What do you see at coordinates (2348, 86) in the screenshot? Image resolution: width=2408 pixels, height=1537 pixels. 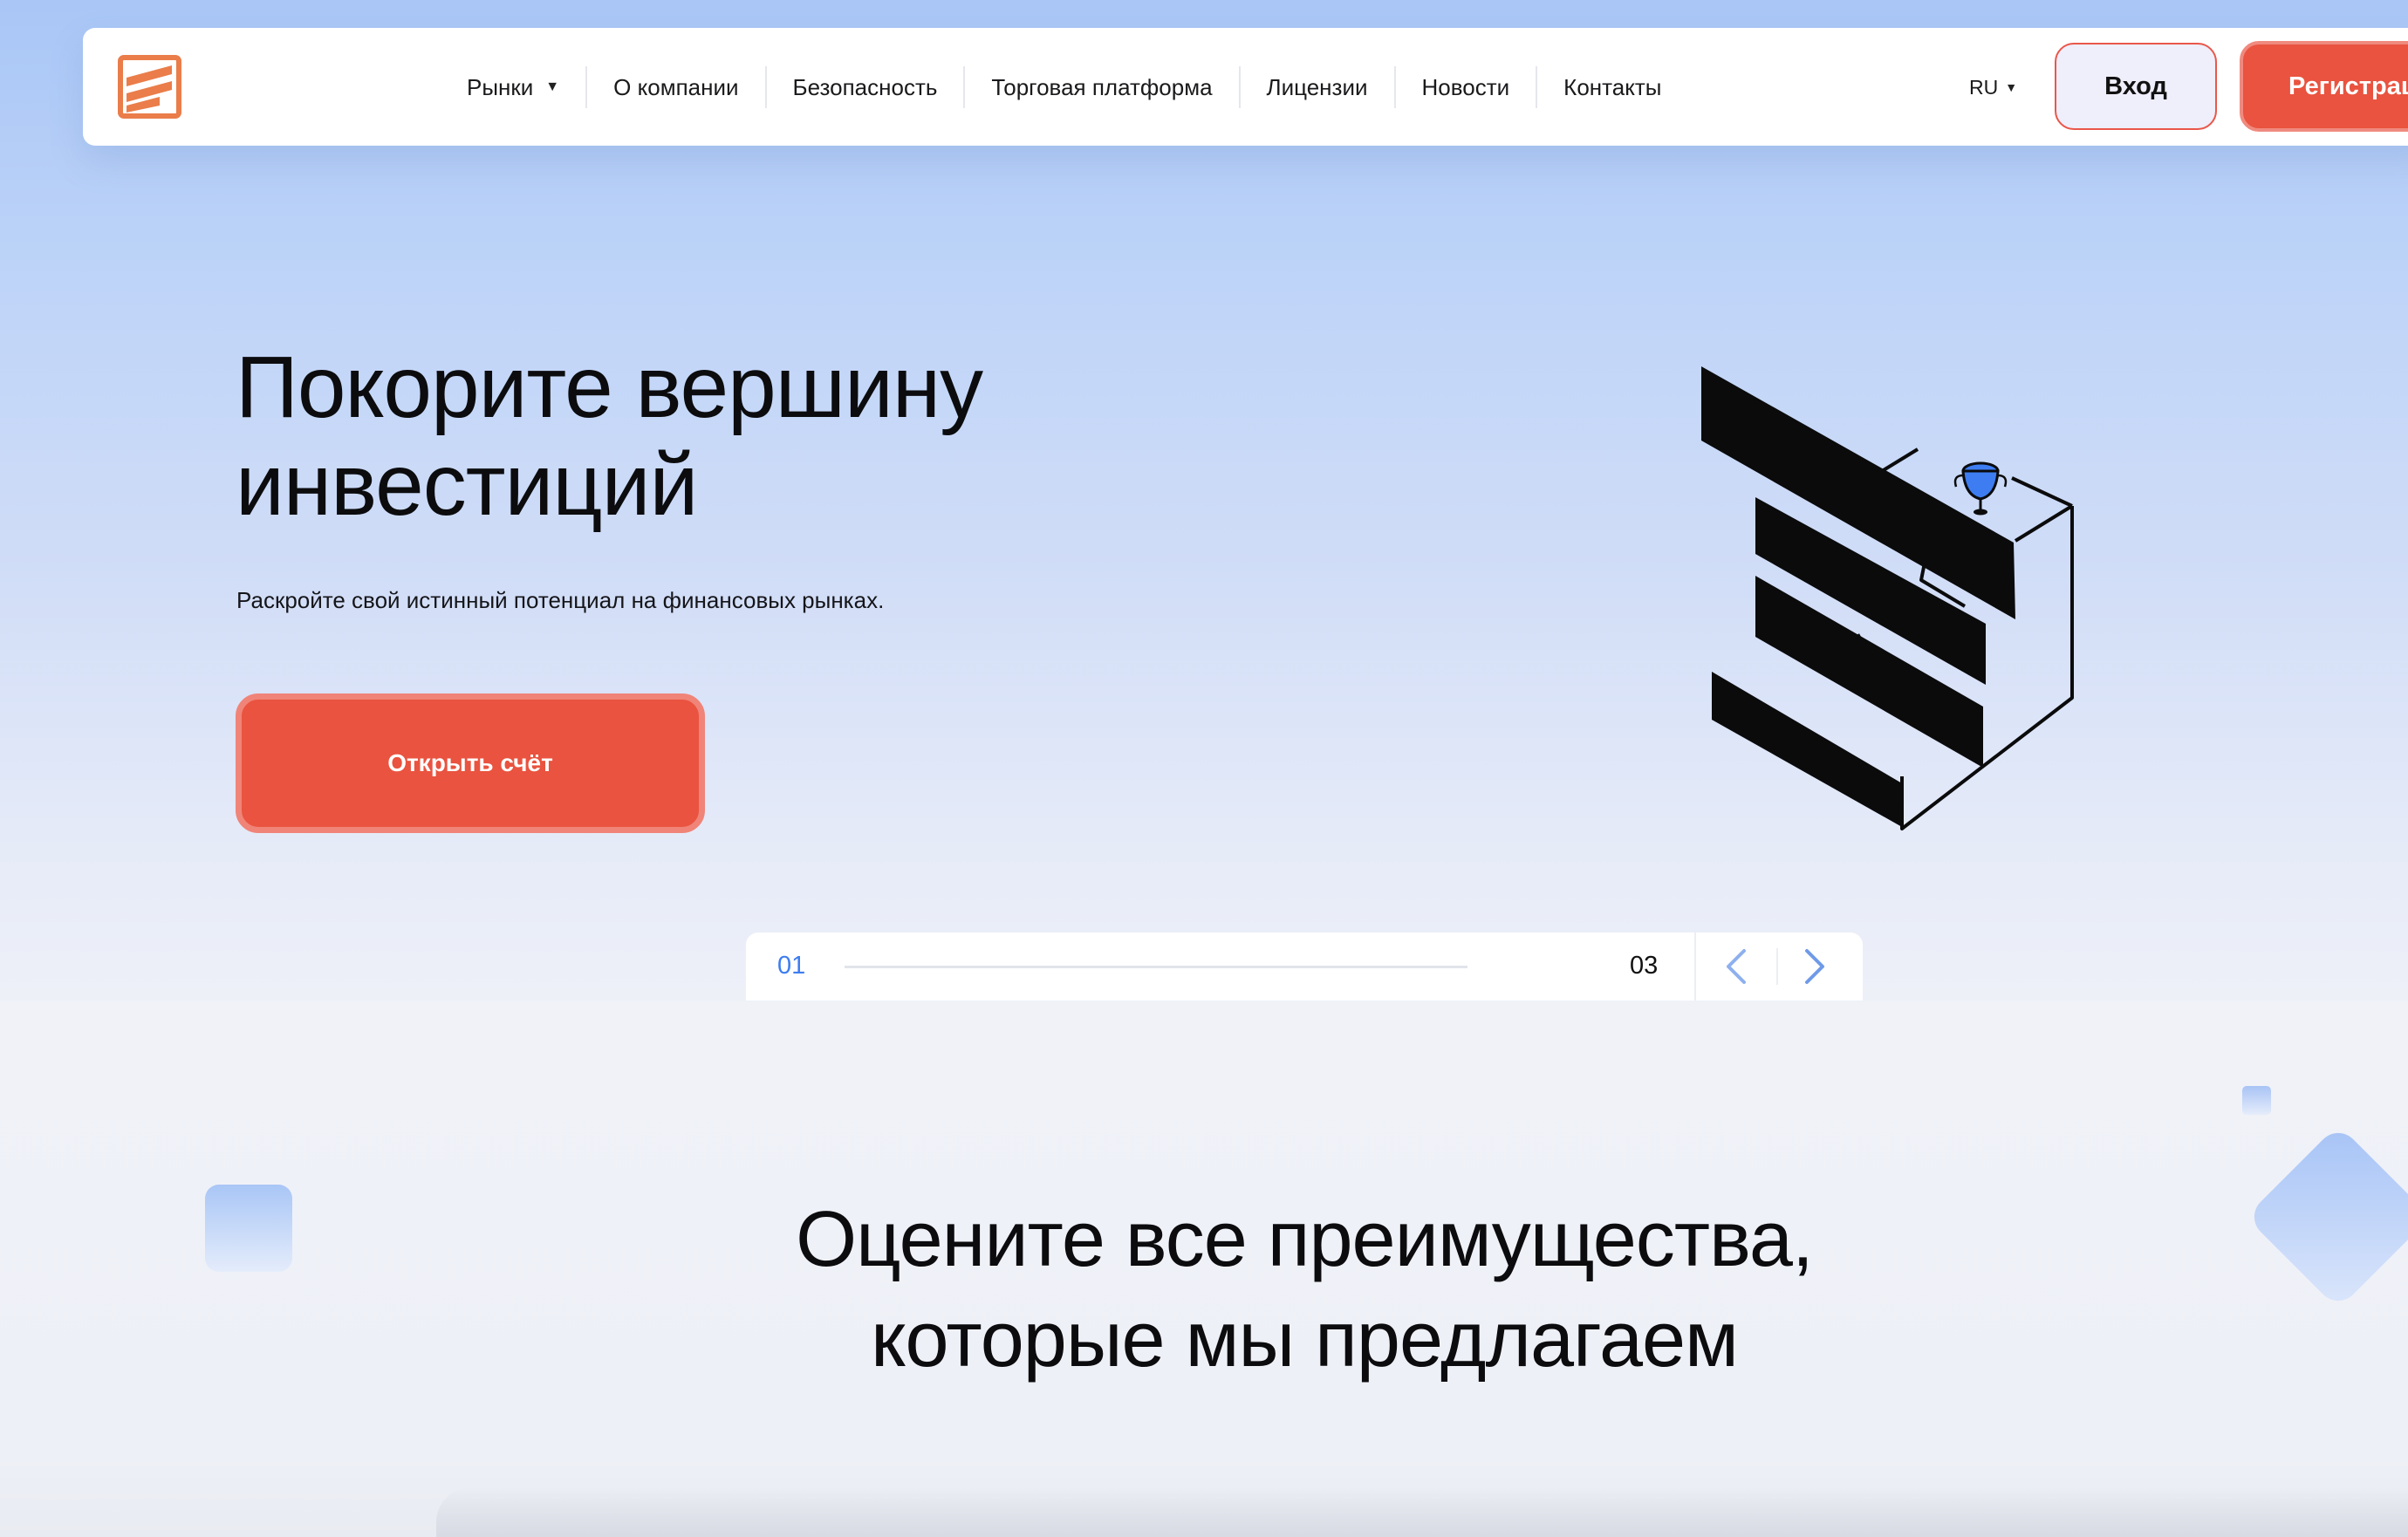 I see `register-label: Регистрация` at bounding box center [2348, 86].